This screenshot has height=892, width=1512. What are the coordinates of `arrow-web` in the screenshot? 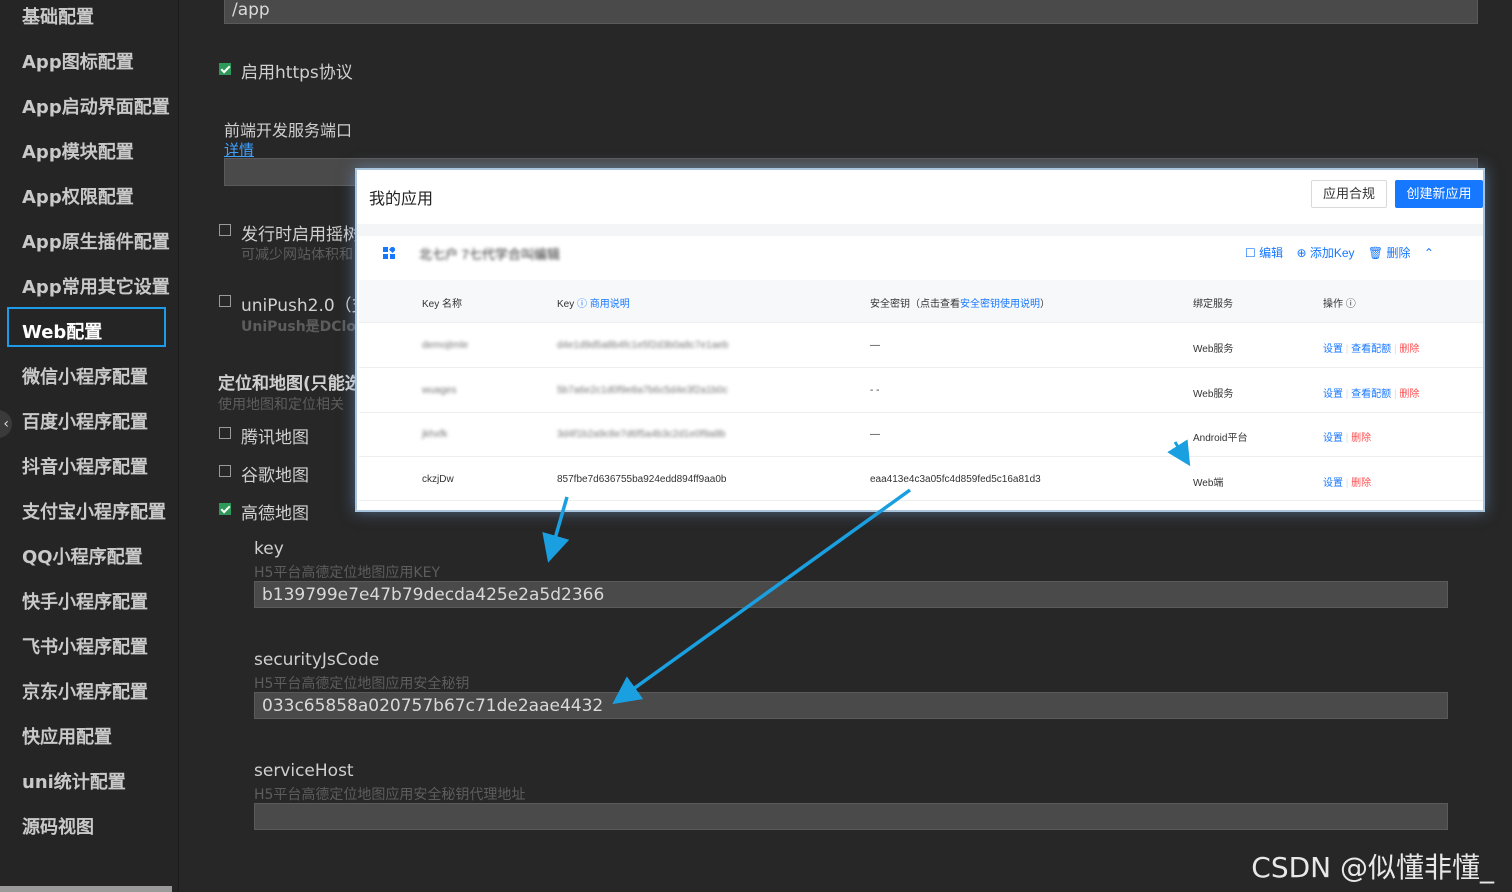 It's located at (1179, 453).